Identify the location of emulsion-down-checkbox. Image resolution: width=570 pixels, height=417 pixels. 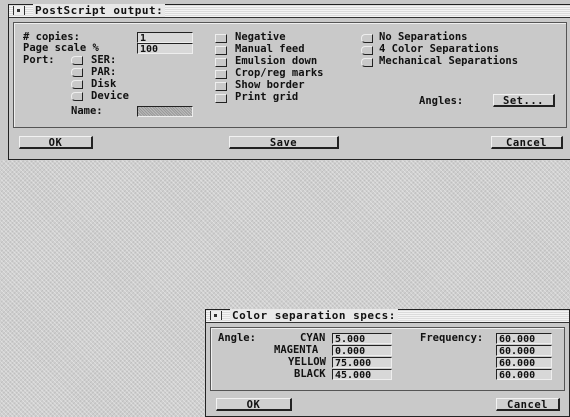
(221, 62).